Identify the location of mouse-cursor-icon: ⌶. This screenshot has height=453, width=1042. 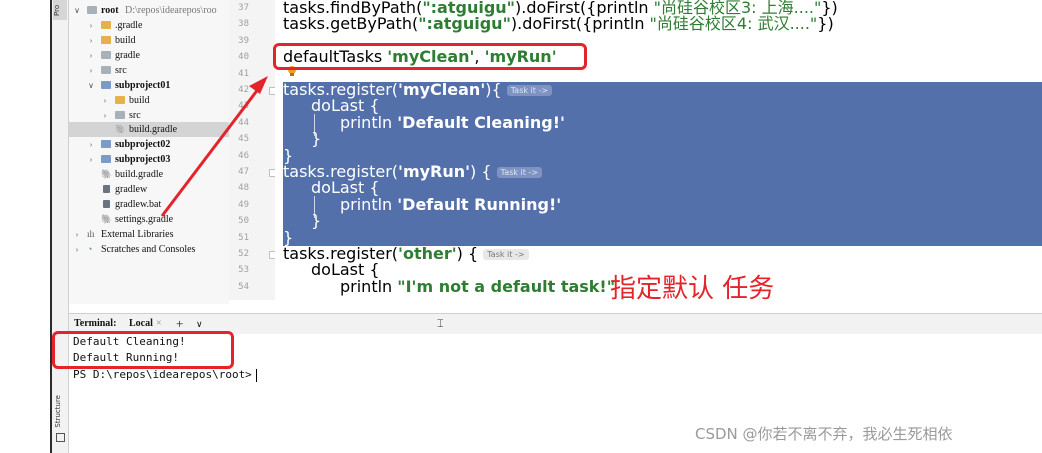
(440, 323).